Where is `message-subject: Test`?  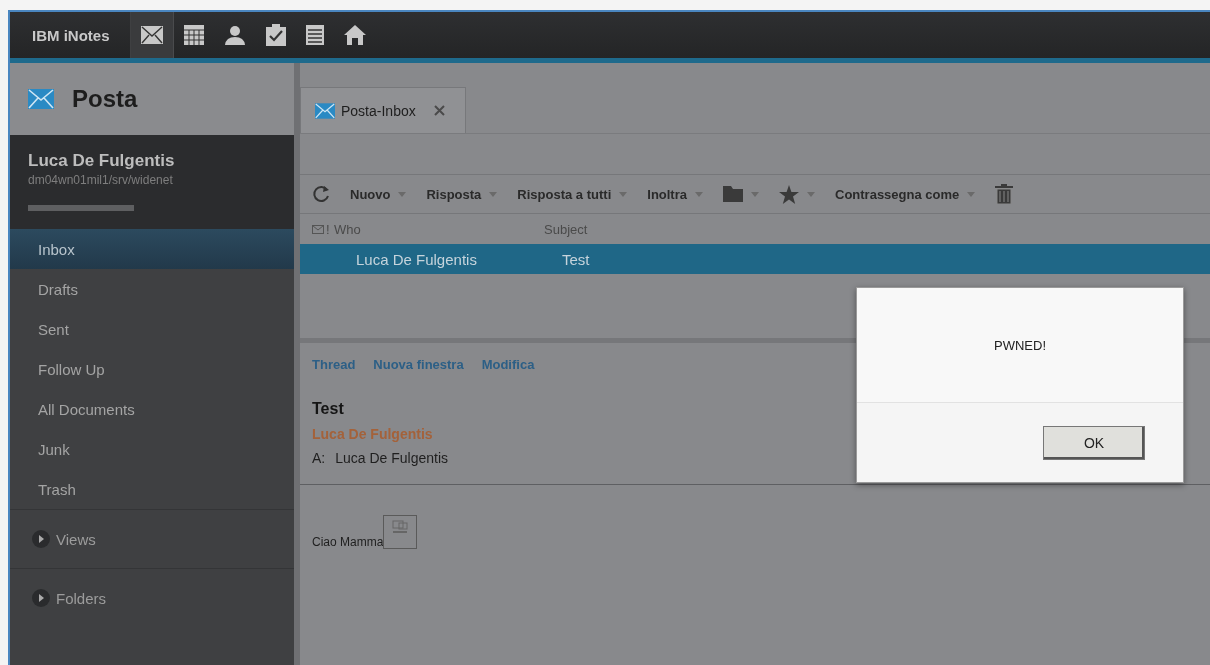
message-subject: Test is located at coordinates (328, 408).